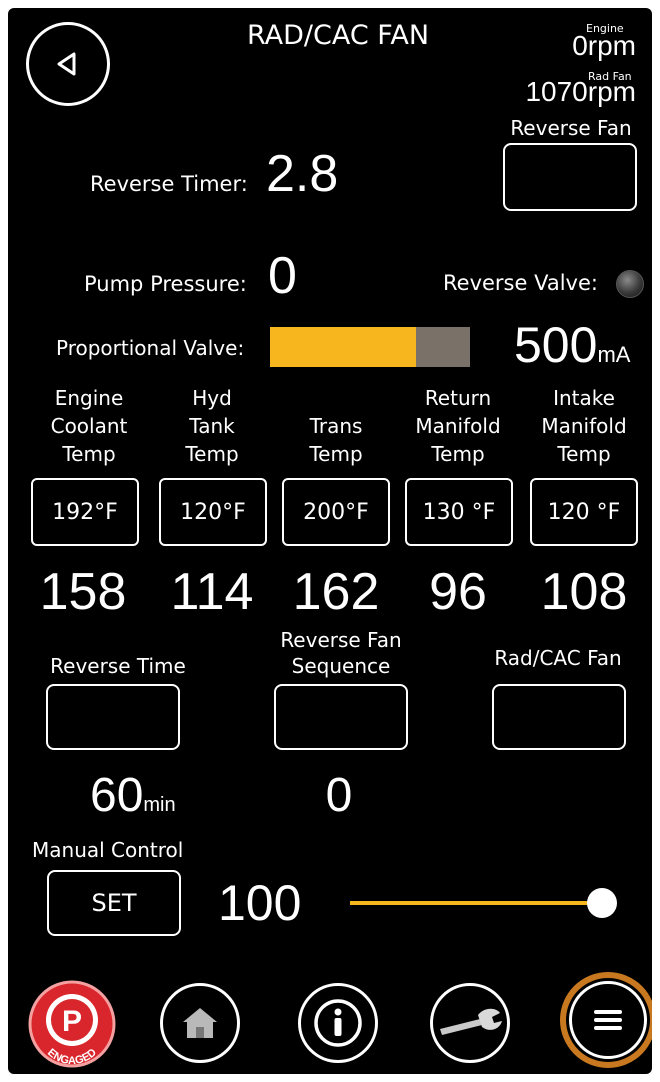 The image size is (660, 1082). What do you see at coordinates (336, 512) in the screenshot?
I see `temp-setpoint-box: 200°F` at bounding box center [336, 512].